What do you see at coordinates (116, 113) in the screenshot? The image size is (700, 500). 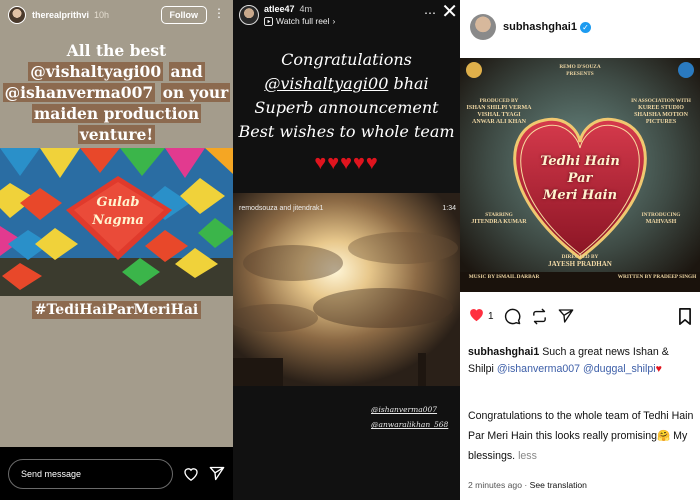 I see `wish-line4: maiden production` at bounding box center [116, 113].